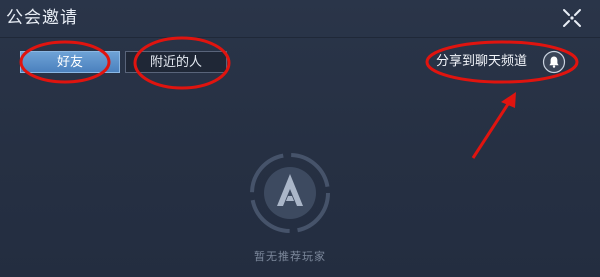 Image resolution: width=600 pixels, height=277 pixels. Describe the element at coordinates (42, 18) in the screenshot. I see `dialog-title: 公会邀请` at that location.